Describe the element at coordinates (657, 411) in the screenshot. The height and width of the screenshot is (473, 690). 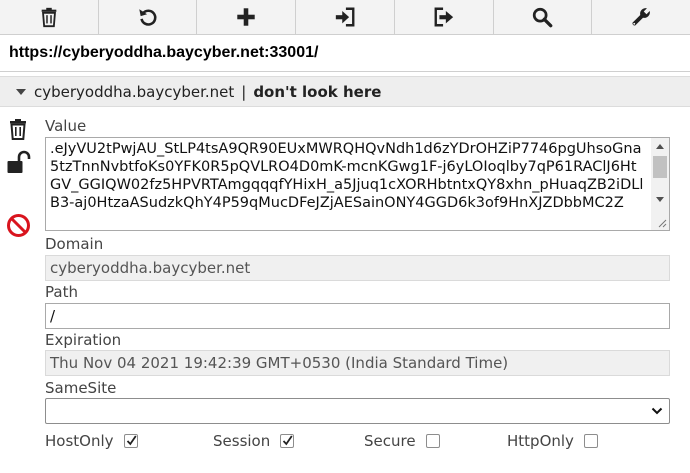
I see `chevron-down-icon` at that location.